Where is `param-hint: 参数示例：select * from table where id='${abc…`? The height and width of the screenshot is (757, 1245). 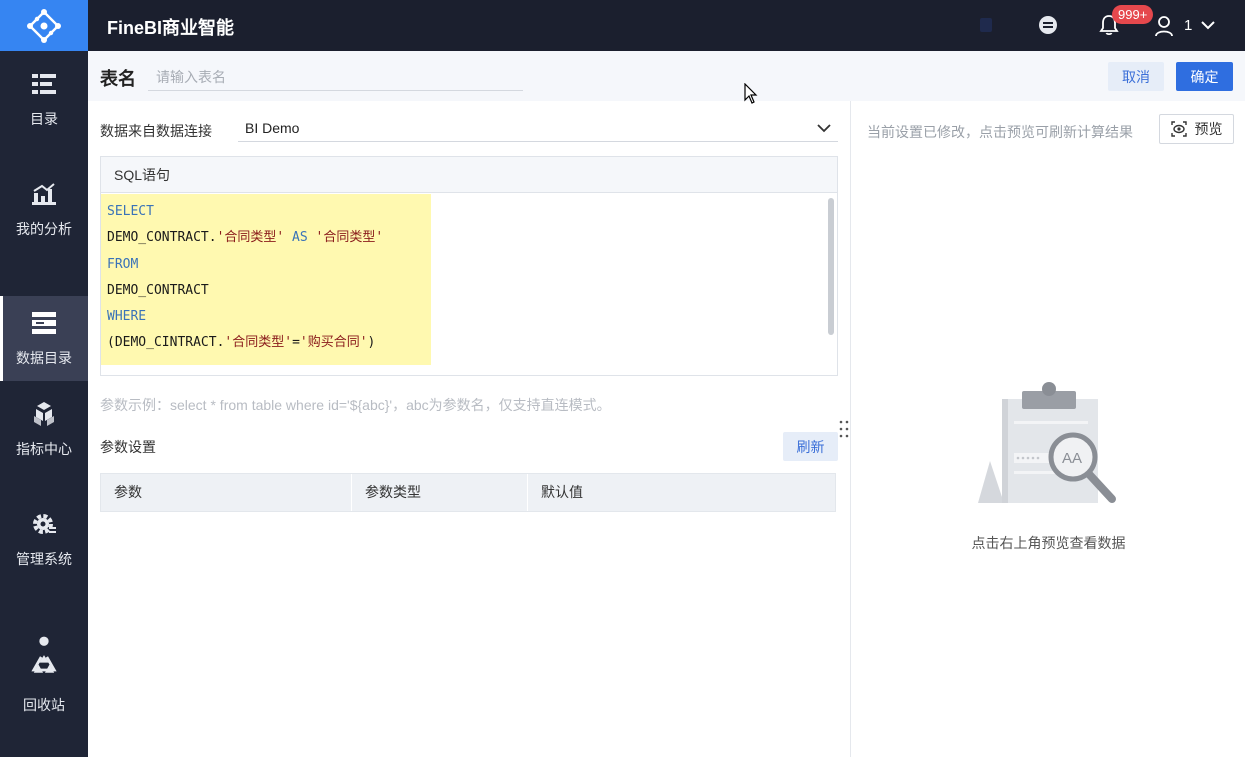
param-hint: 参数示例：select * from table where id='${abc… is located at coordinates (355, 405).